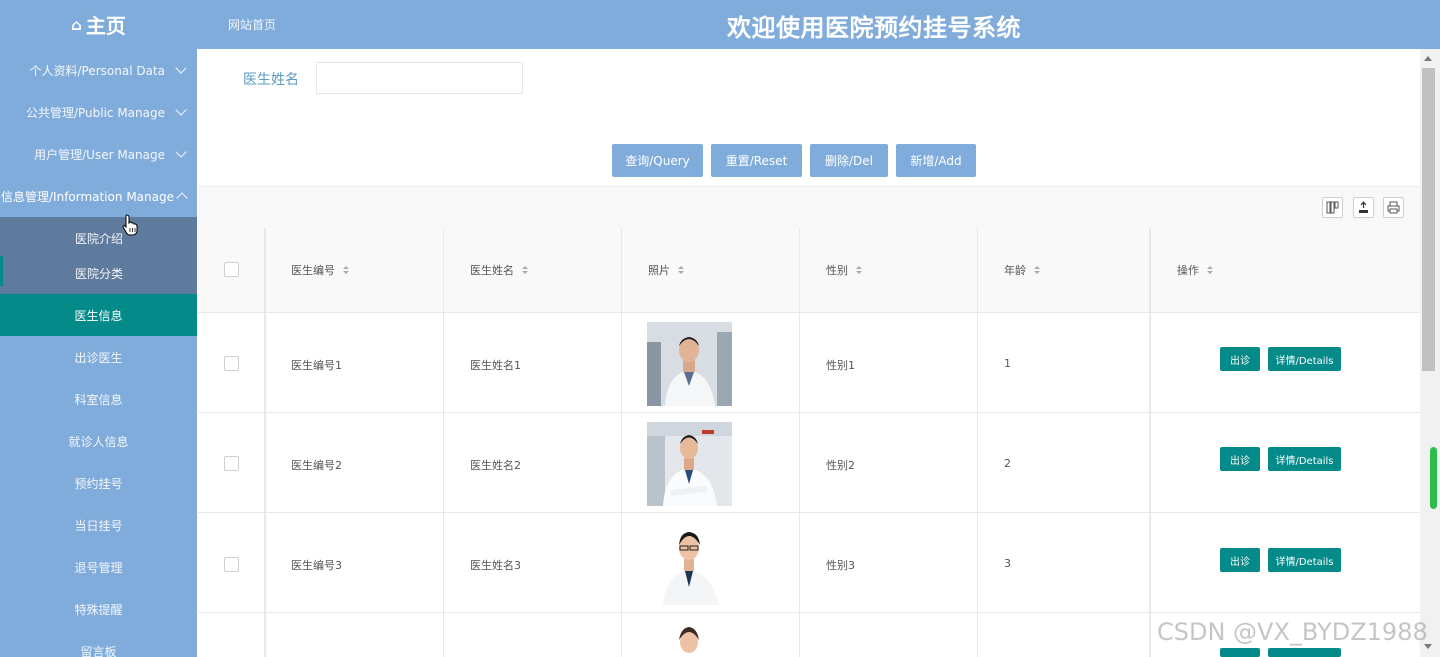 The width and height of the screenshot is (1440, 657). I want to click on sidebar-item-patient-info: 就诊人信息, so click(98, 441).